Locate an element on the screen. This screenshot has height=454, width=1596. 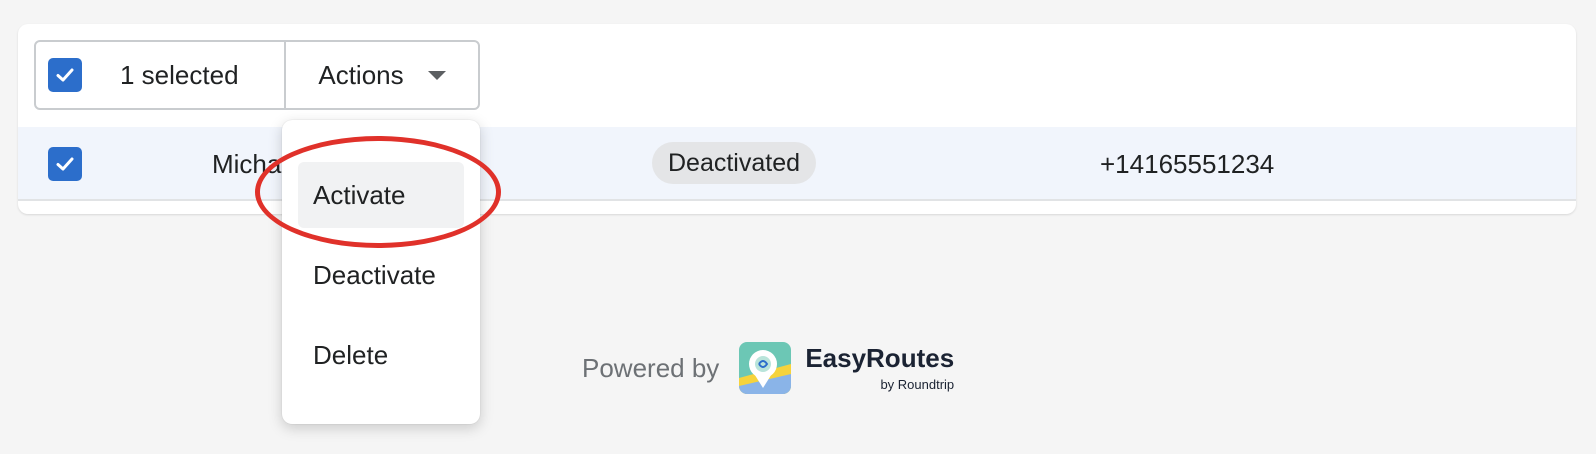
brand-subtitle: by Roundtrip is located at coordinates (917, 384).